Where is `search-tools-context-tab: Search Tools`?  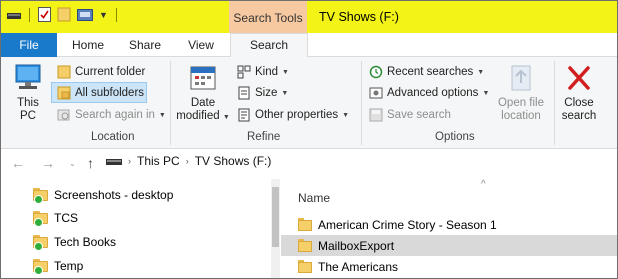 search-tools-context-tab: Search Tools is located at coordinates (268, 17).